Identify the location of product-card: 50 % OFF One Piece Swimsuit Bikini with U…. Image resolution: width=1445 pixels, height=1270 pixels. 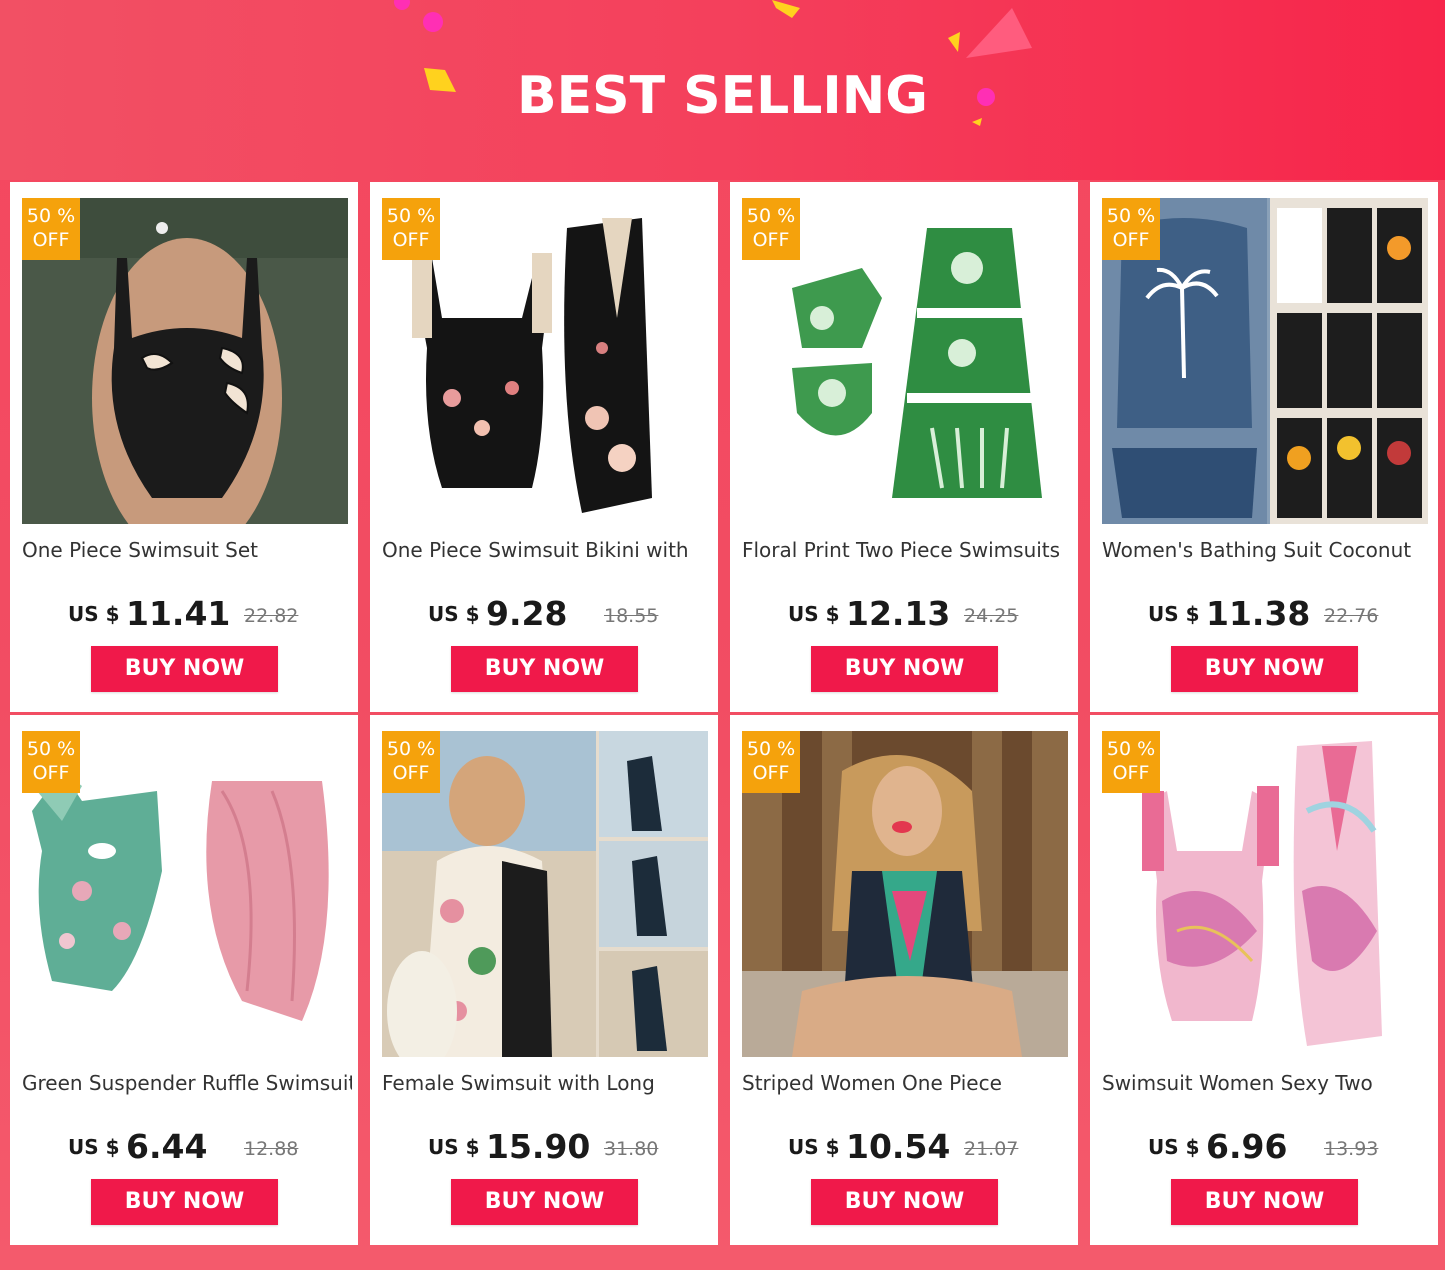
(544, 447).